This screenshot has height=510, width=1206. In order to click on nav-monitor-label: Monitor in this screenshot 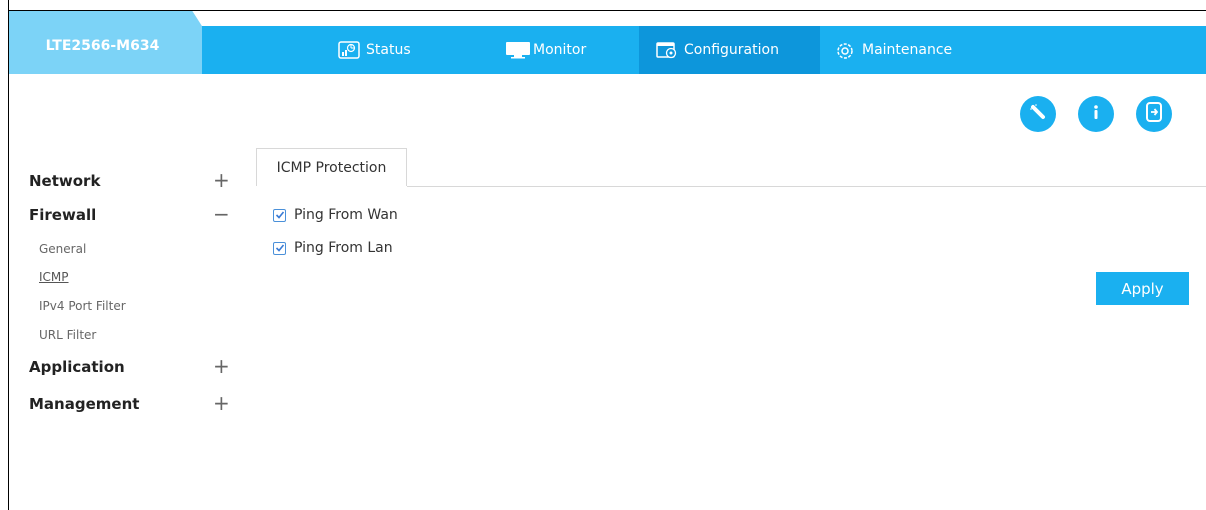, I will do `click(560, 50)`.